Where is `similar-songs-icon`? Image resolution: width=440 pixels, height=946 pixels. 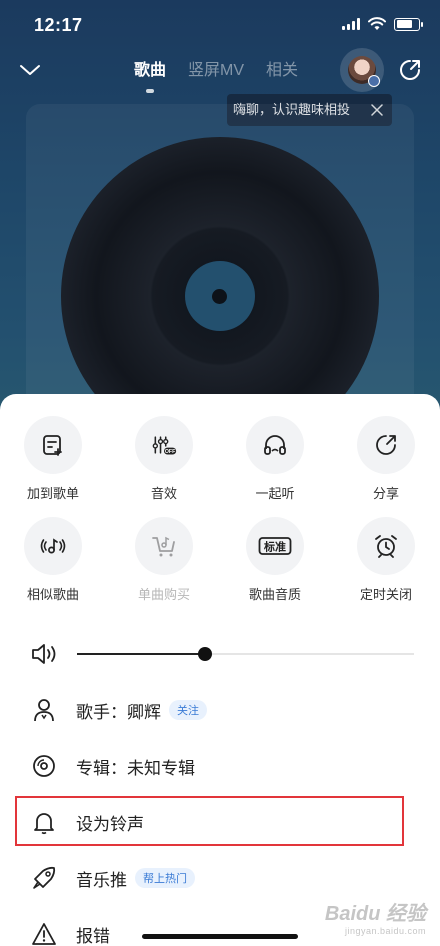
similar-songs-icon is located at coordinates (53, 546).